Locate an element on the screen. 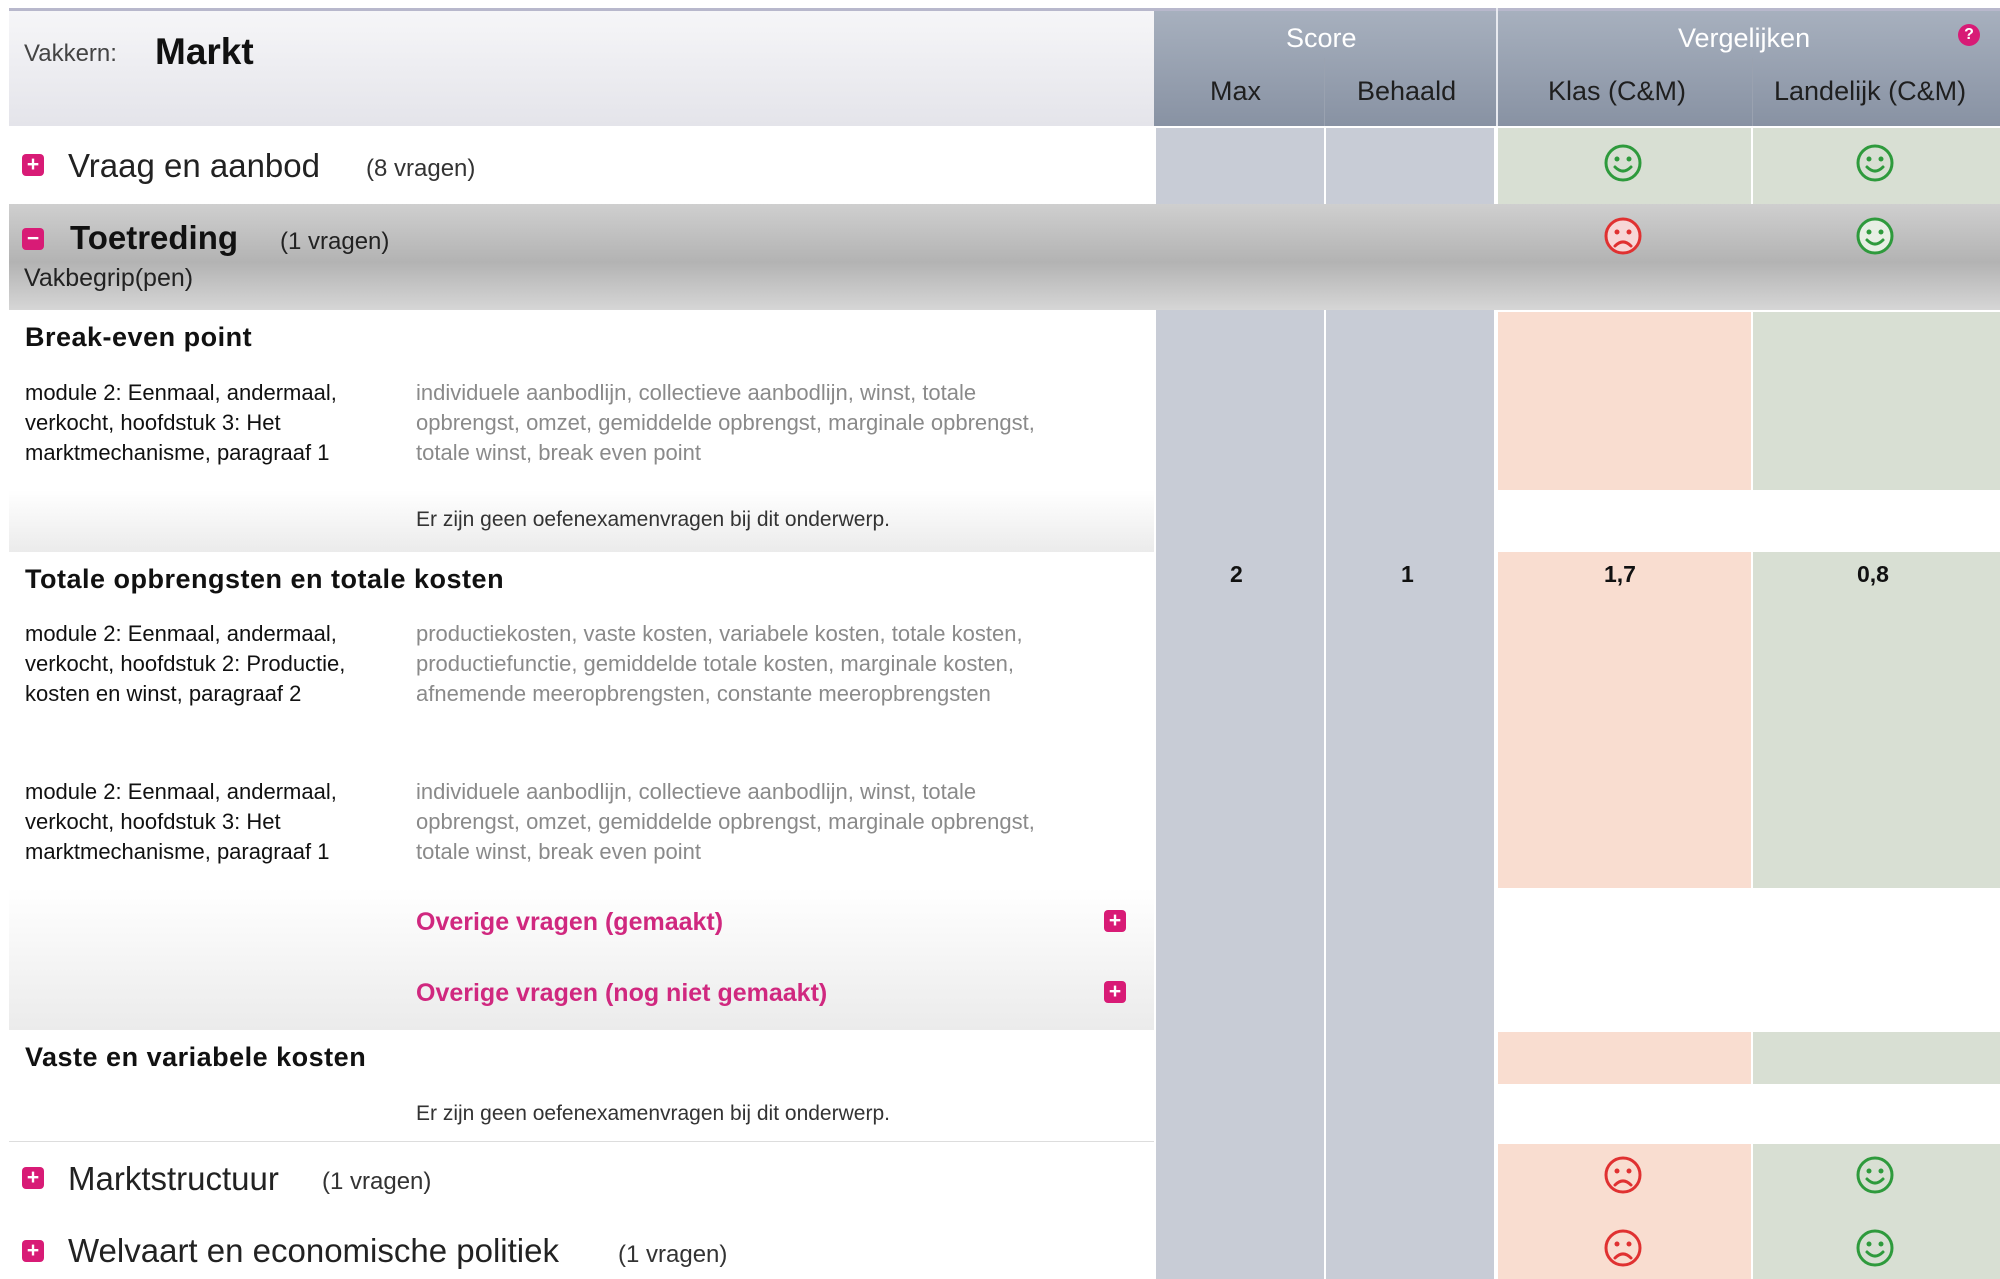 The width and height of the screenshot is (2000, 1279). vergelijken-label: Vergelijken is located at coordinates (1744, 38).